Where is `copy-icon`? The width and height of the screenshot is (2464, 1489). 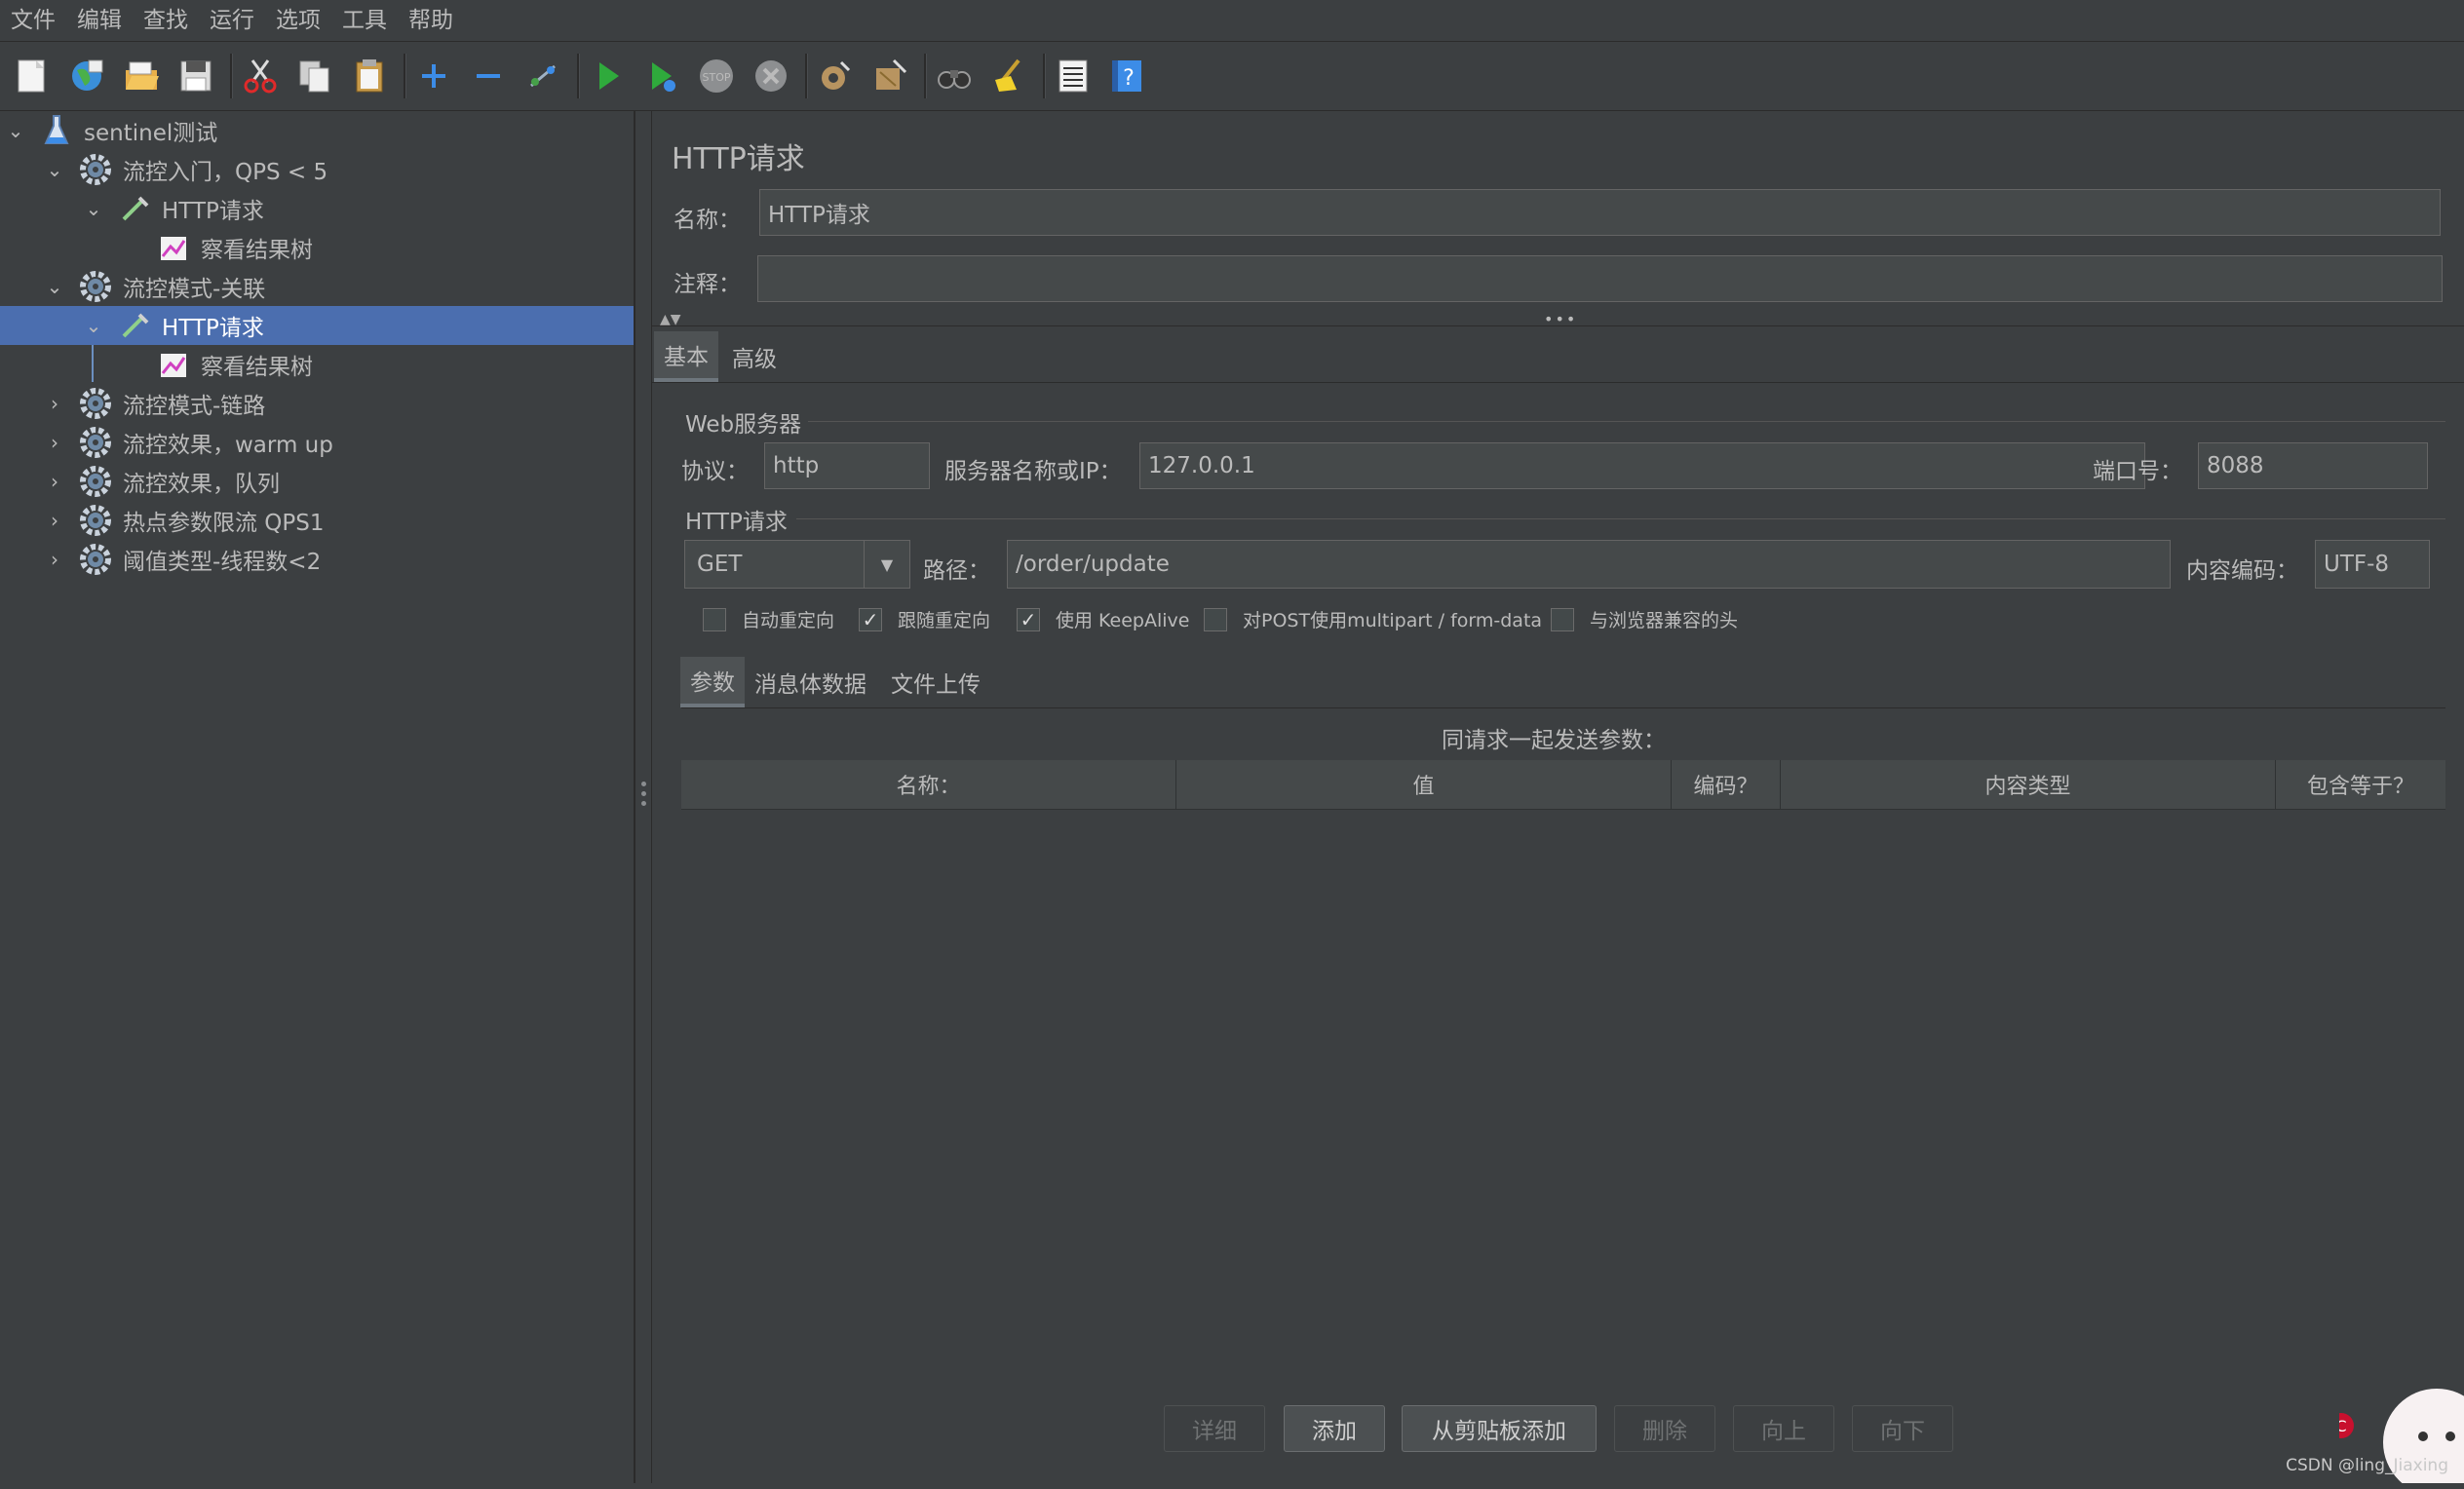 copy-icon is located at coordinates (314, 76).